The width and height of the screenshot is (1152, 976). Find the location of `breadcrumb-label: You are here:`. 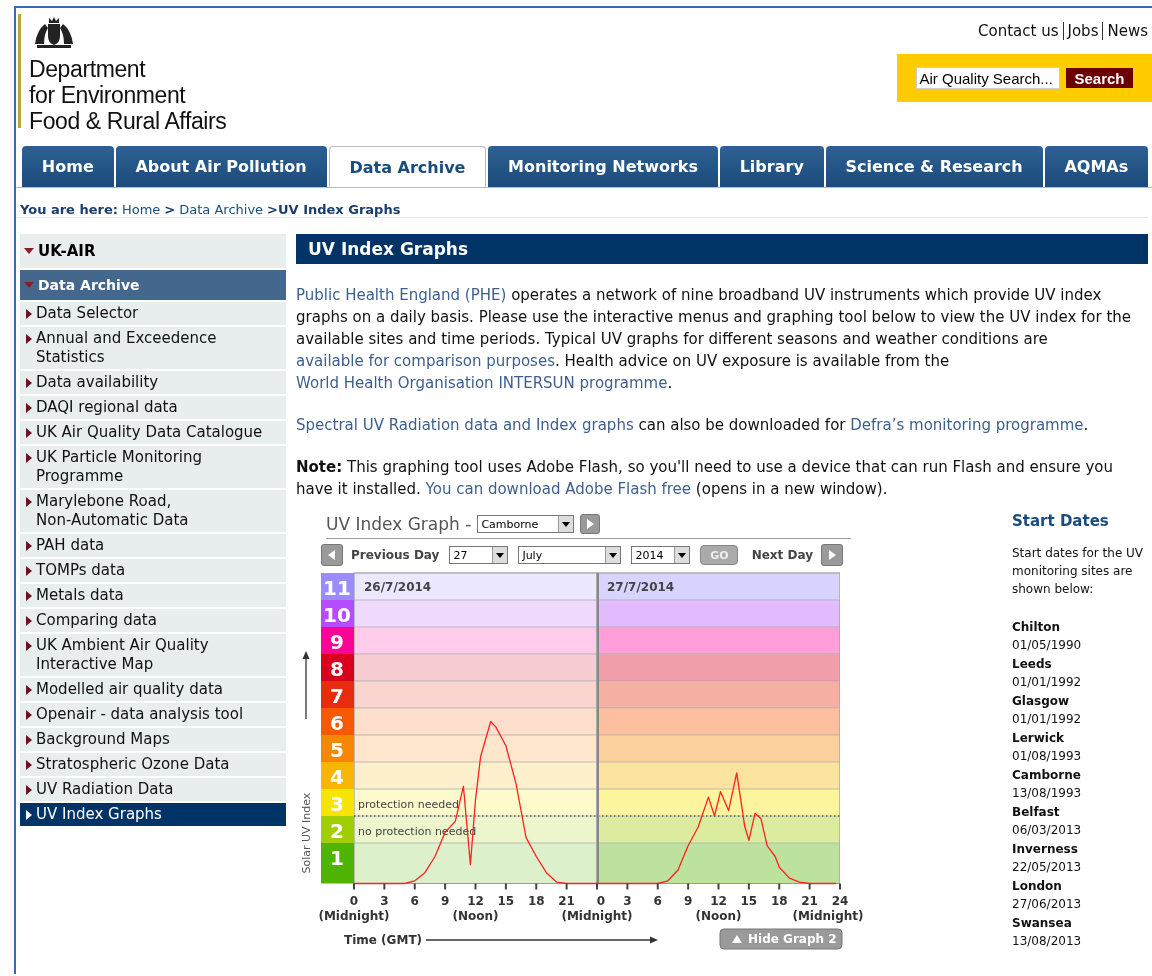

breadcrumb-label: You are here: is located at coordinates (69, 209).